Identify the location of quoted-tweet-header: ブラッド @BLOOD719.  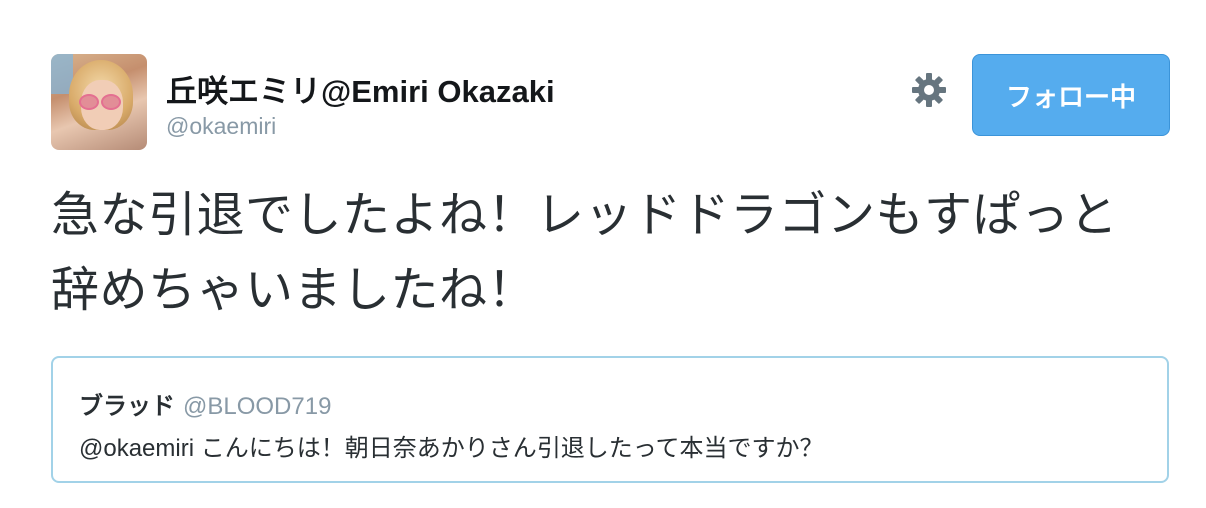
(205, 403).